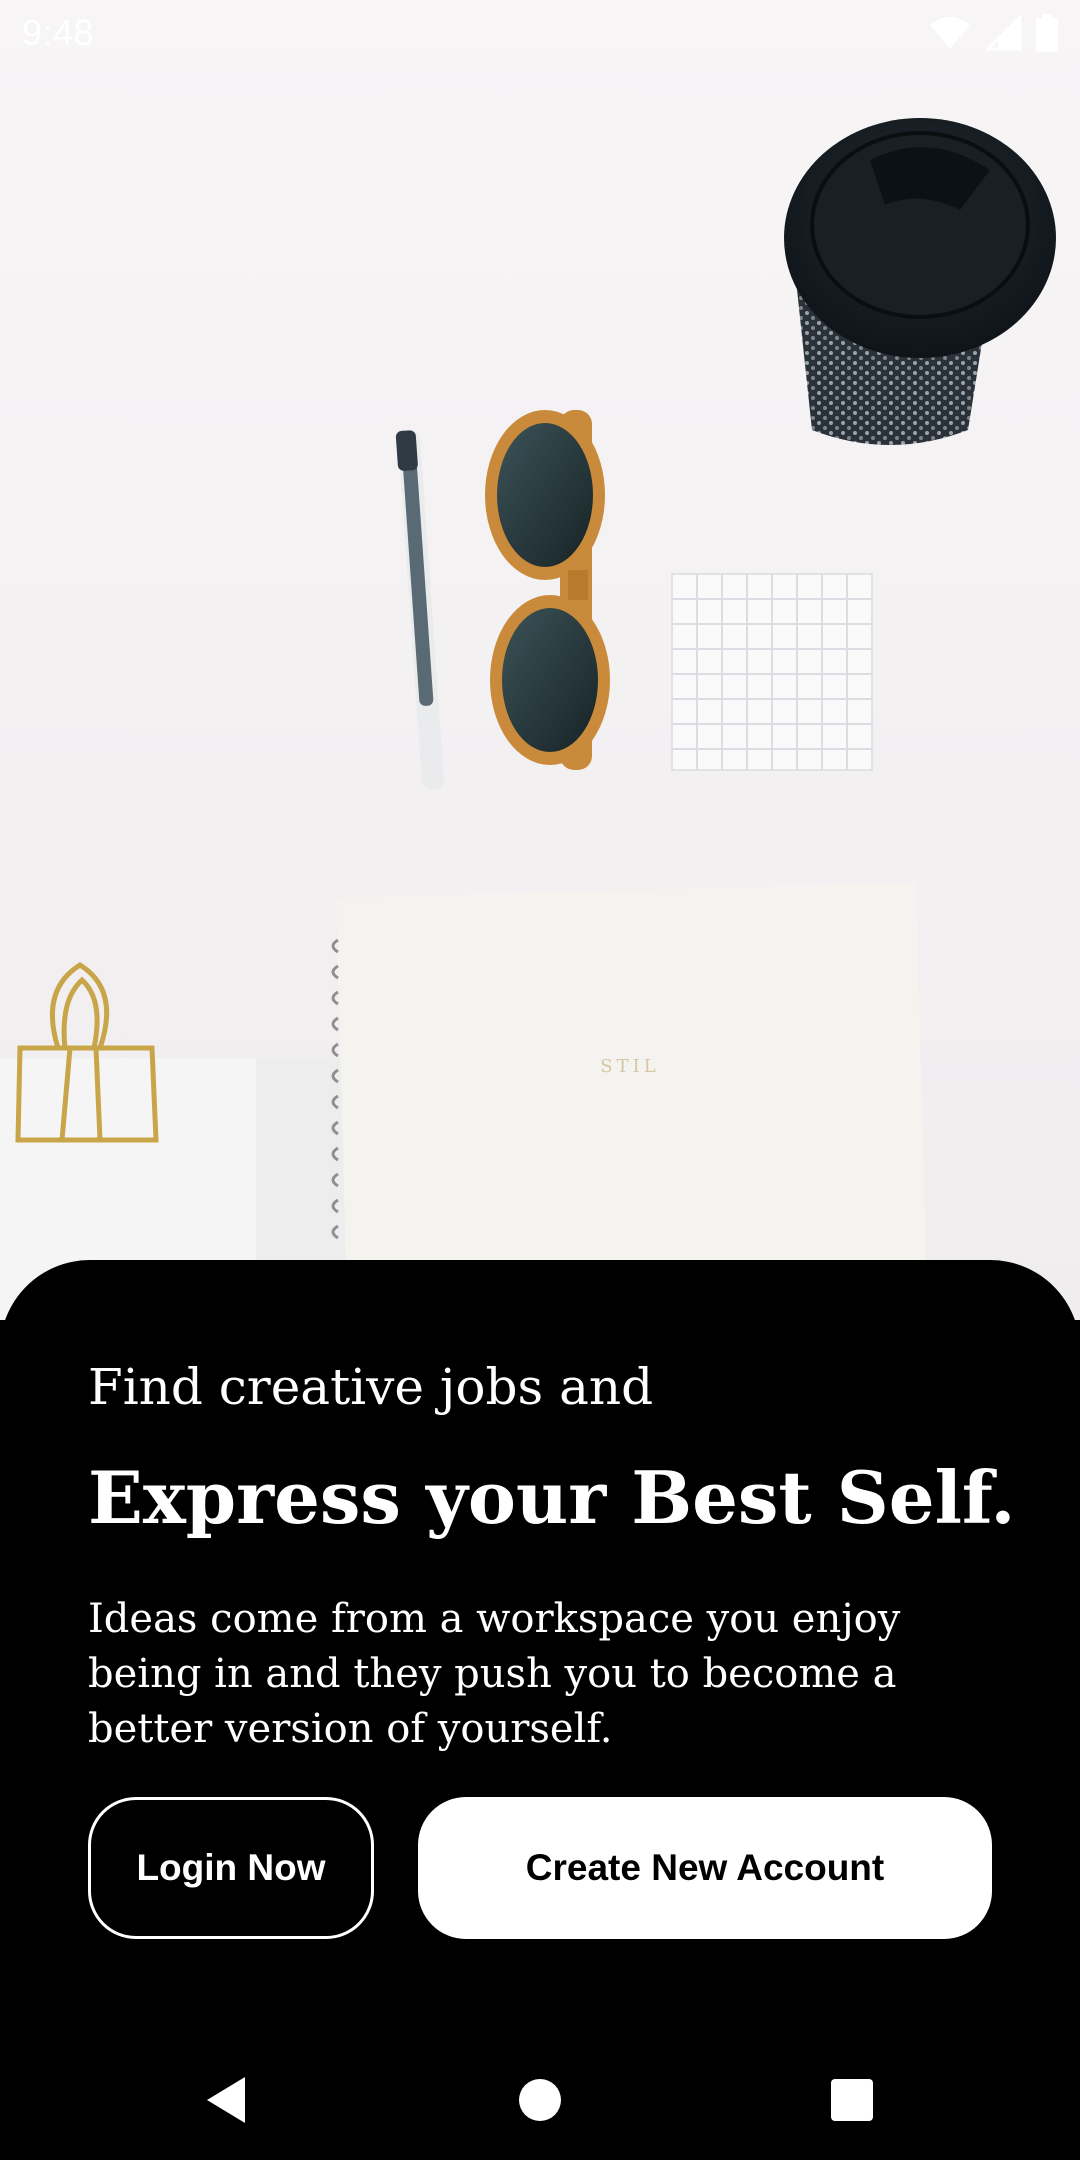 This screenshot has width=1080, height=2160. Describe the element at coordinates (547, 590) in the screenshot. I see `sunglasses` at that location.